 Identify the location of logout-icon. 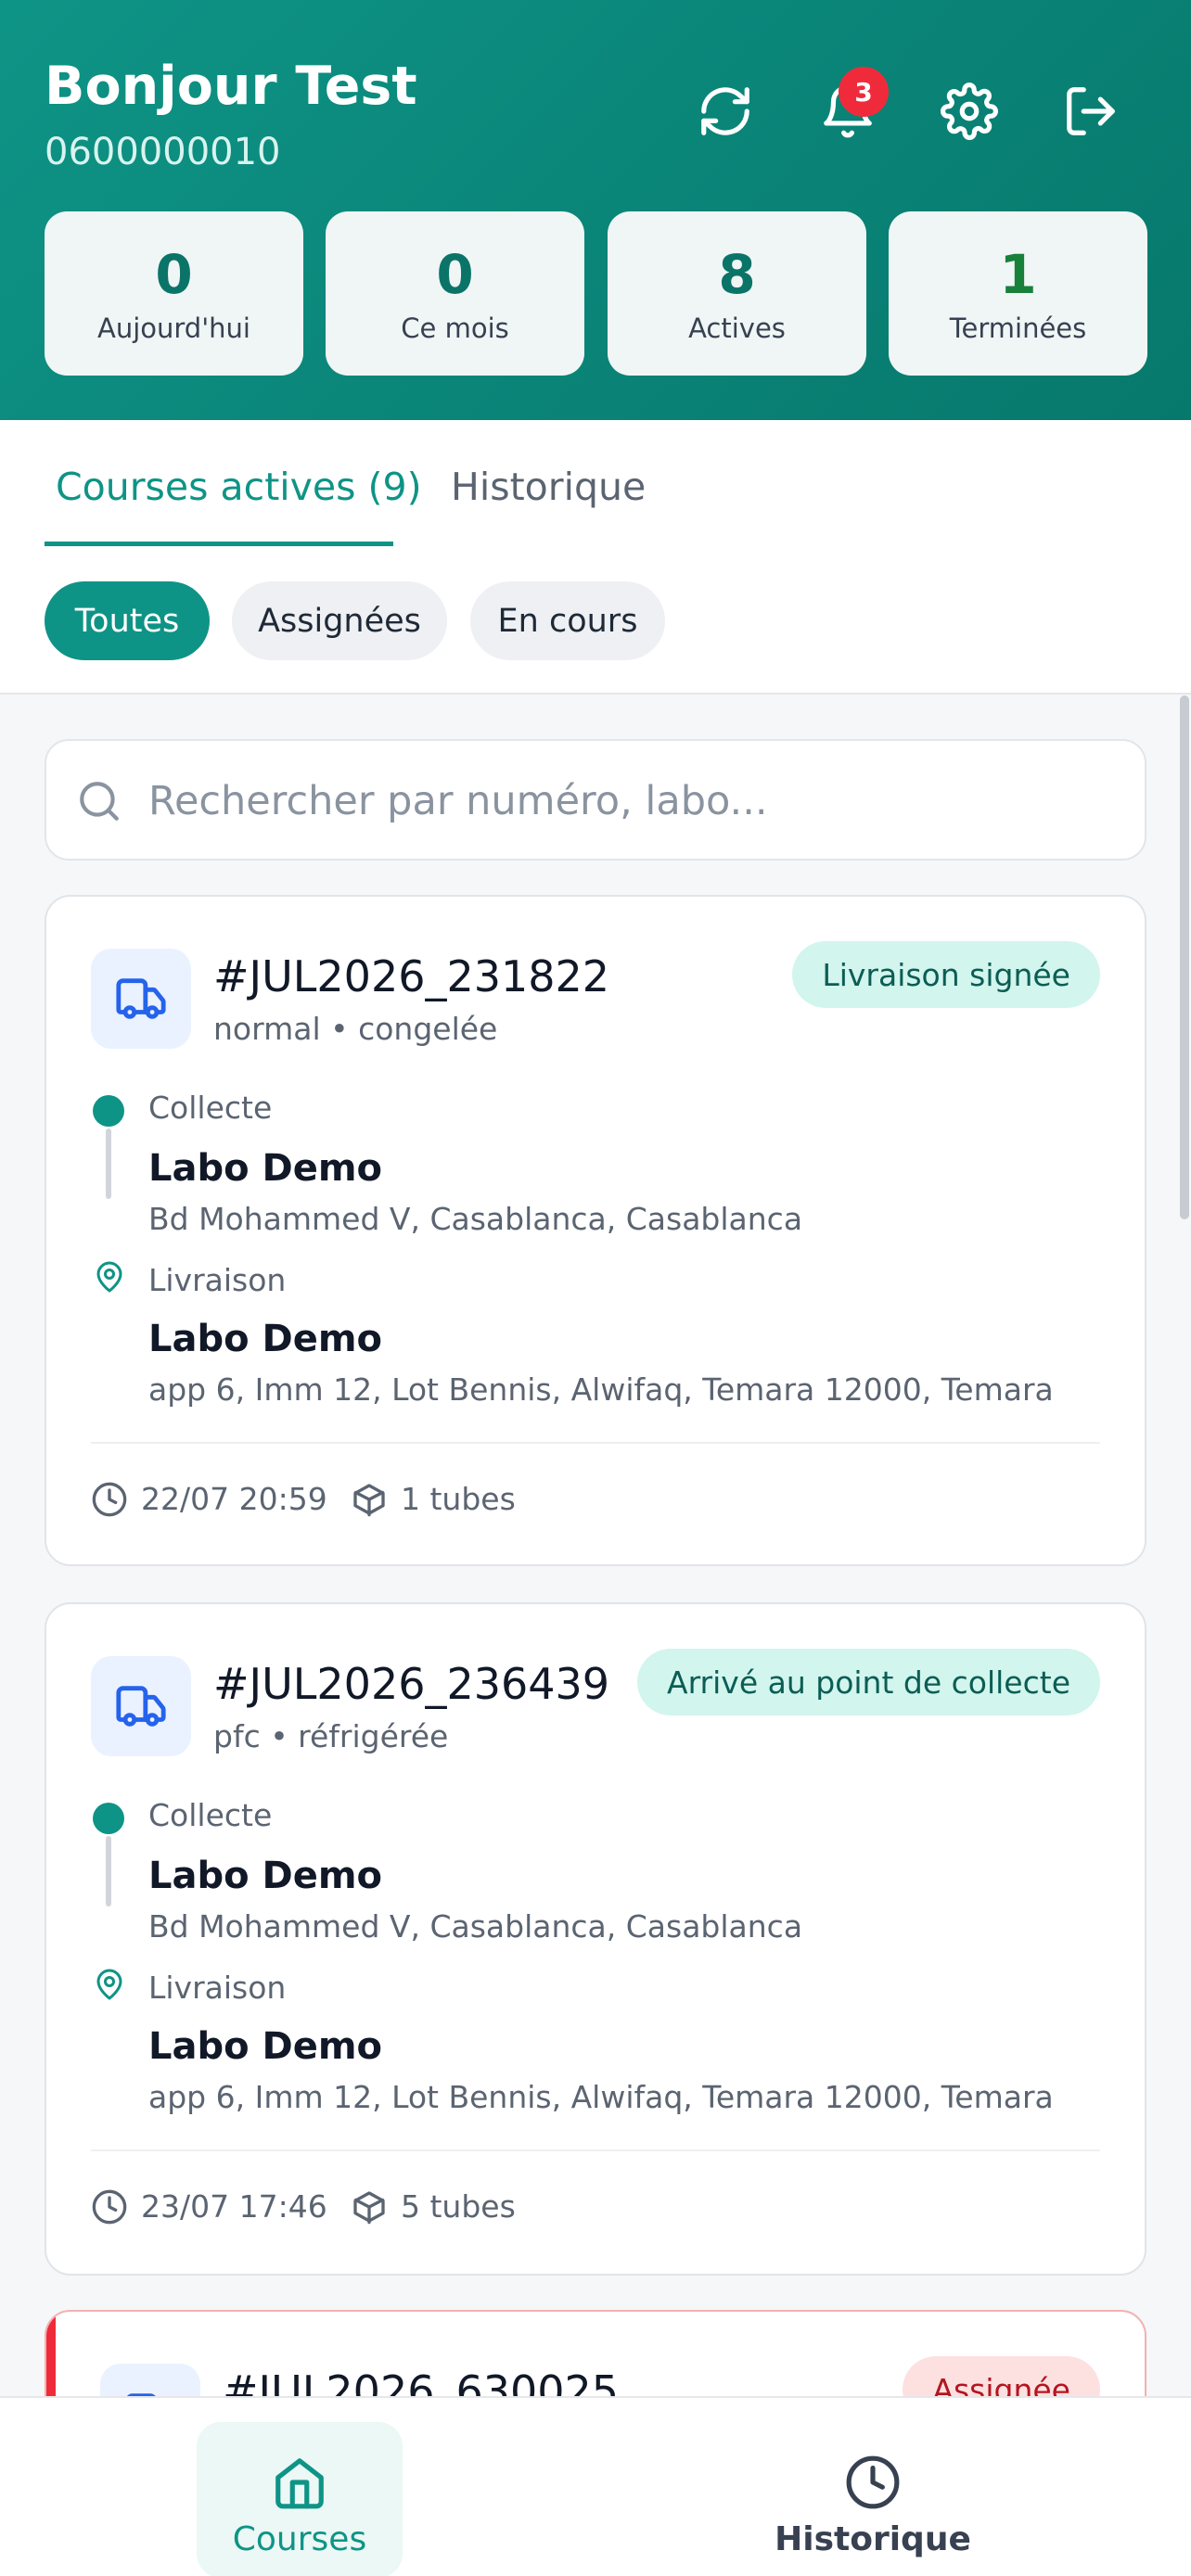
(1091, 111).